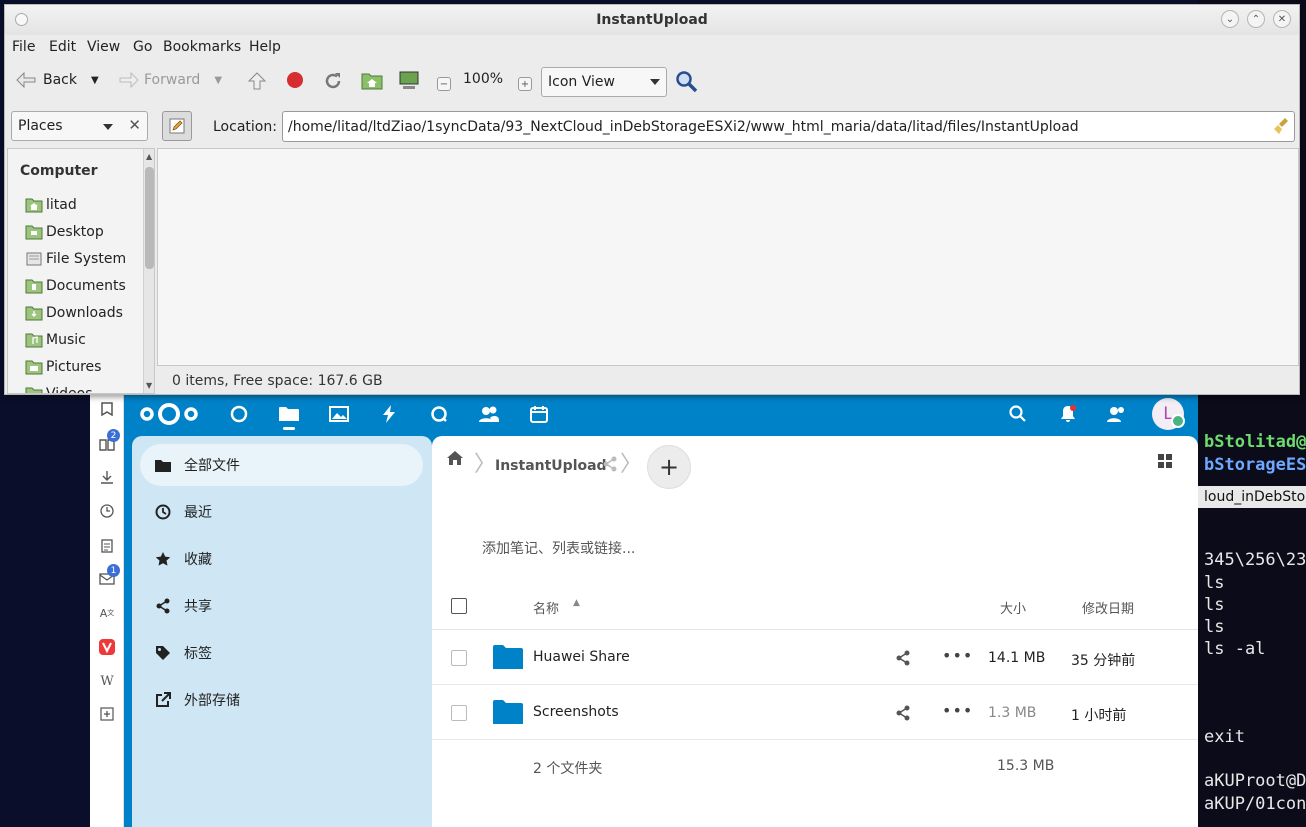  Describe the element at coordinates (34, 286) in the screenshot. I see `documents-folder-icon` at that location.